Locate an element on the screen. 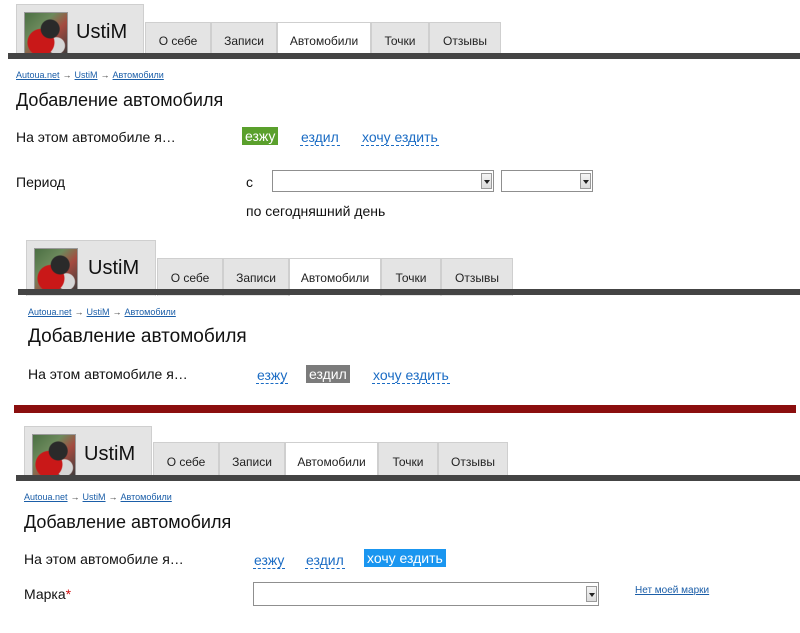  brand-label-text: Марка is located at coordinates (45, 594).